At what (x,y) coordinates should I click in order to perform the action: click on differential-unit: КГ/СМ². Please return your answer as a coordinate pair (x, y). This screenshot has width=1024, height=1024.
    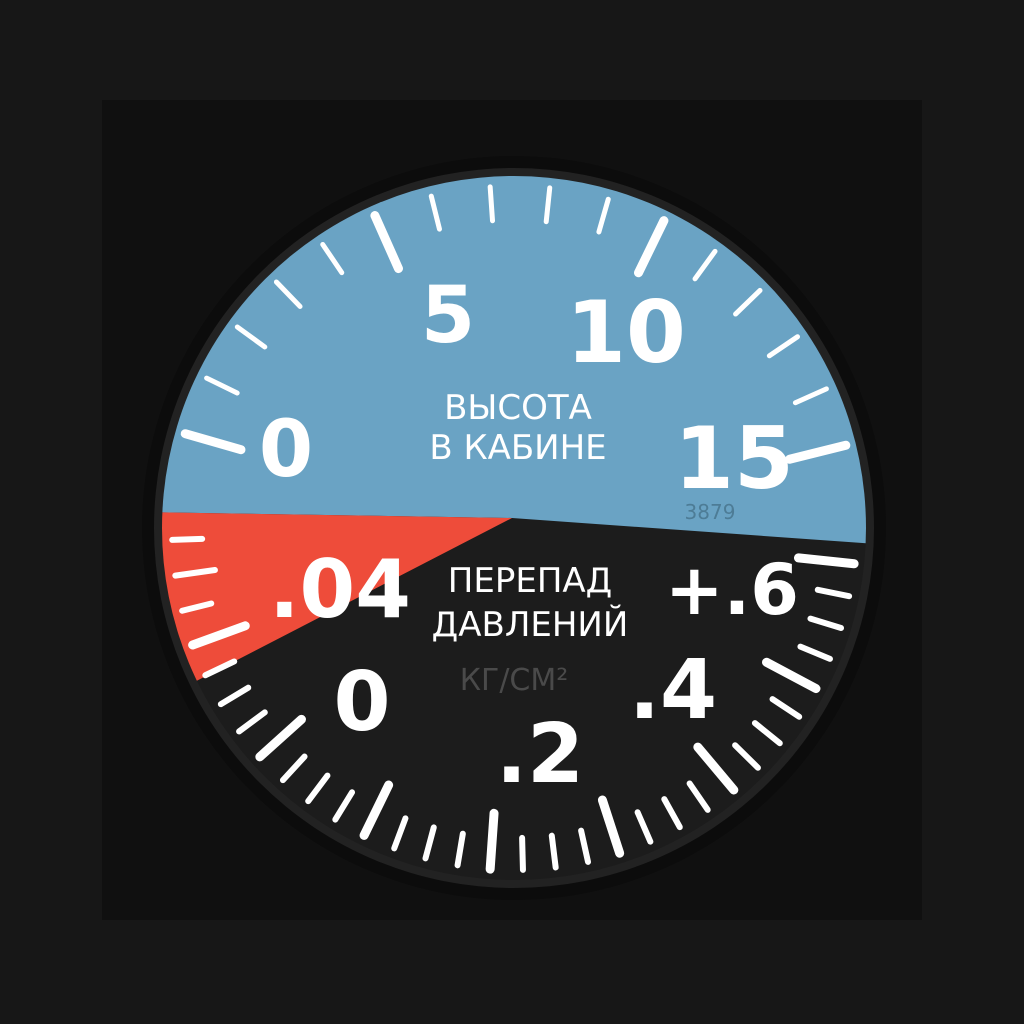
    Looking at the image, I should click on (514, 680).